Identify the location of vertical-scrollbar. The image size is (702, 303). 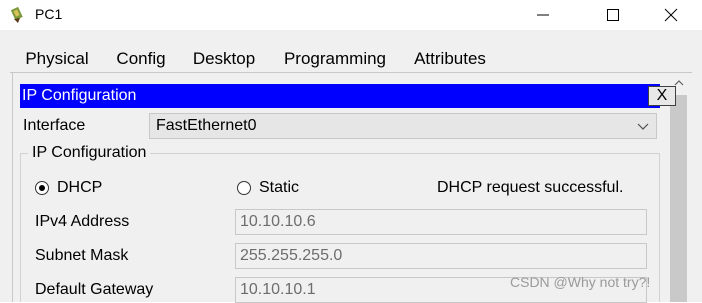
(678, 187).